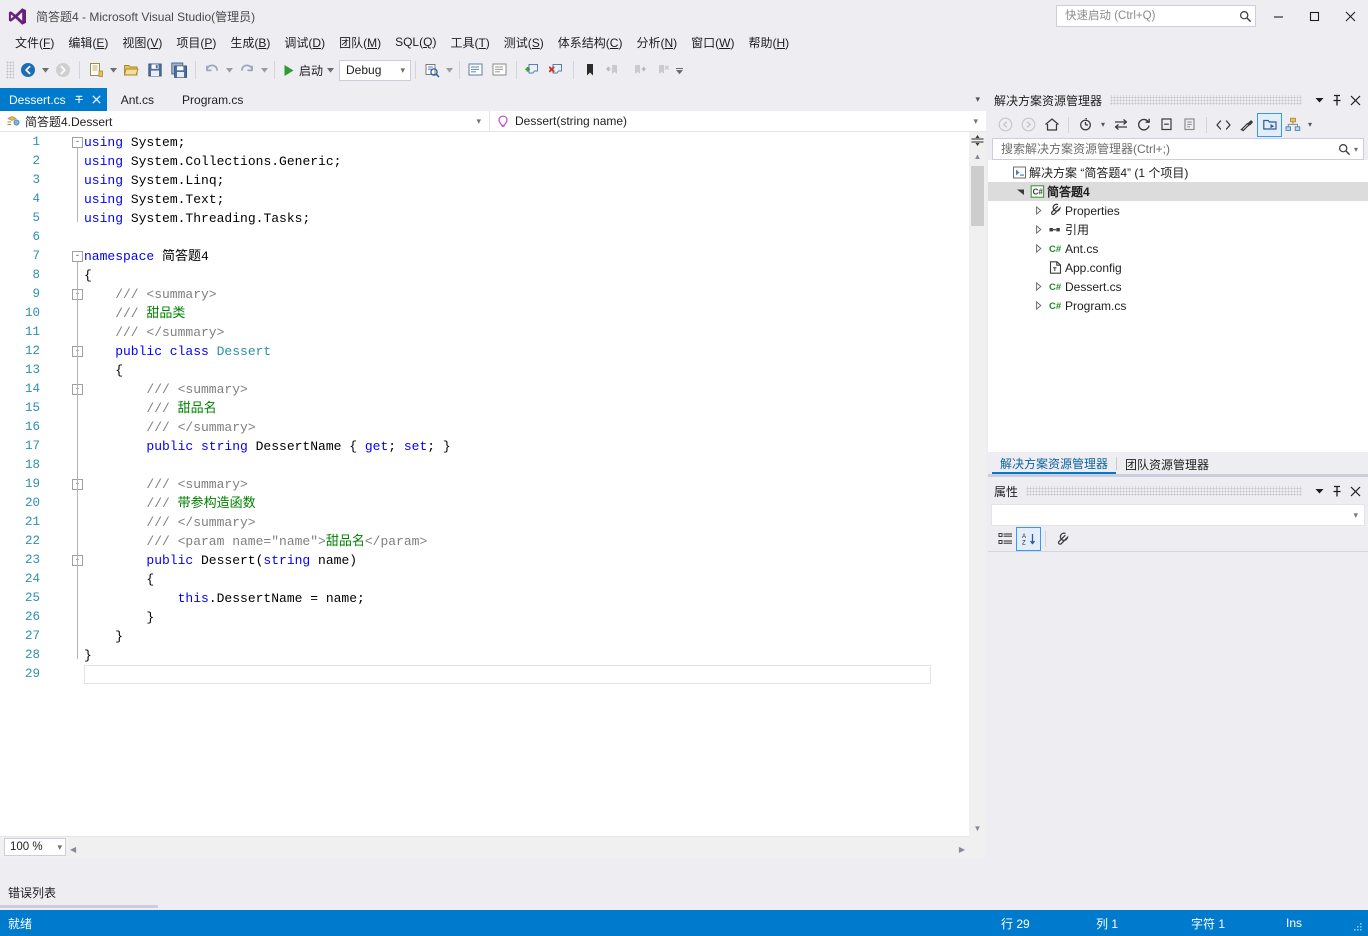  What do you see at coordinates (484, 847) in the screenshot?
I see `editor-horizontal-scrollbar: 100 % ▾ ◀ ▶` at bounding box center [484, 847].